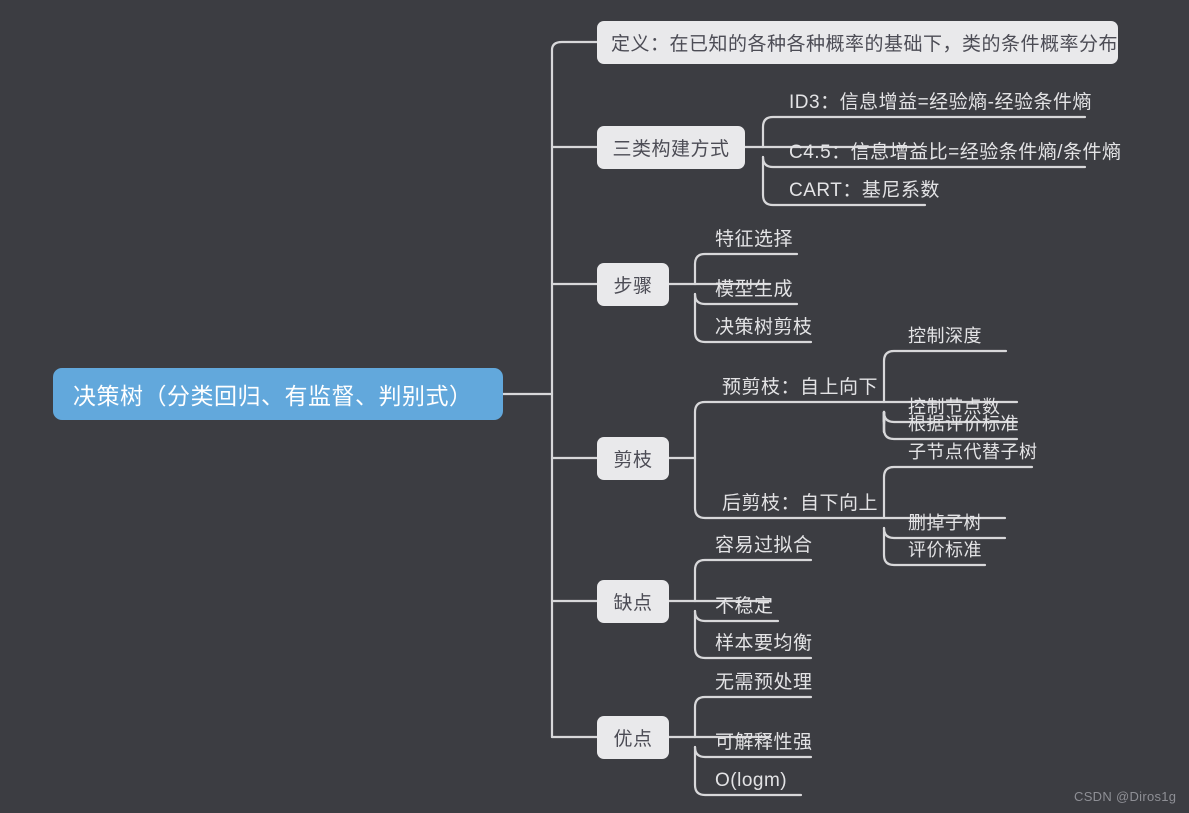  I want to click on leaf-node-overfitting: 容易过拟合, so click(764, 545).